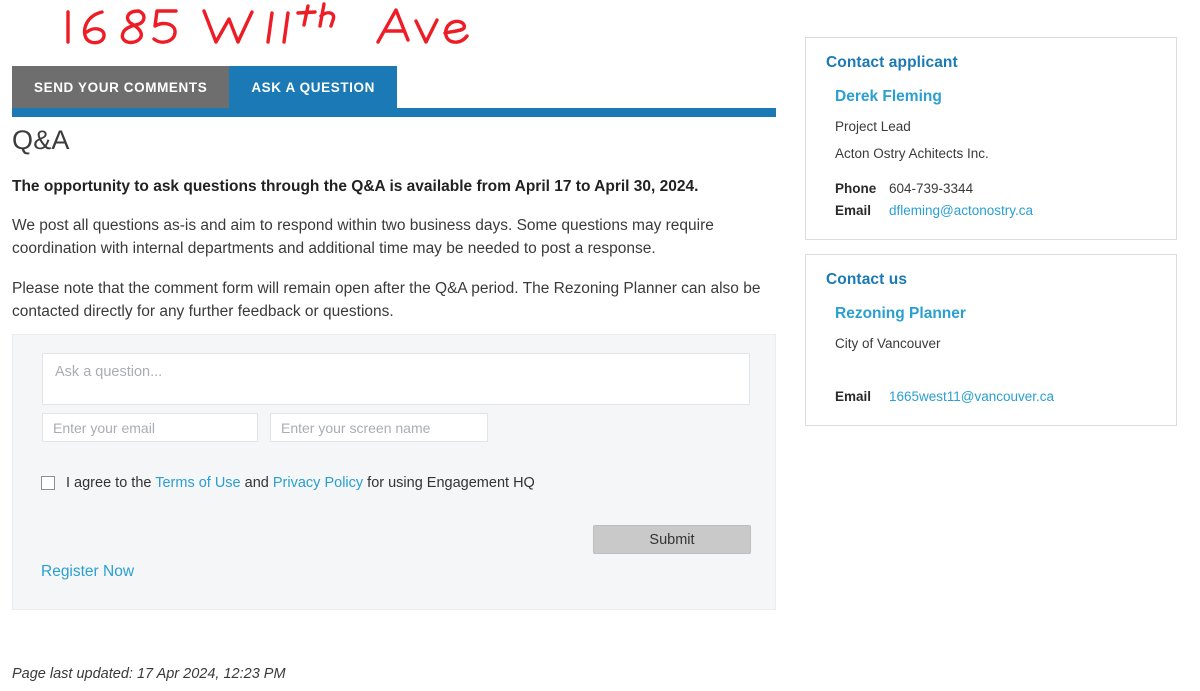 Image resolution: width=1200 pixels, height=691 pixels. What do you see at coordinates (149, 674) in the screenshot?
I see `page-last-updated: Page last updated: 17 Apr 2024, 12:23 PM` at bounding box center [149, 674].